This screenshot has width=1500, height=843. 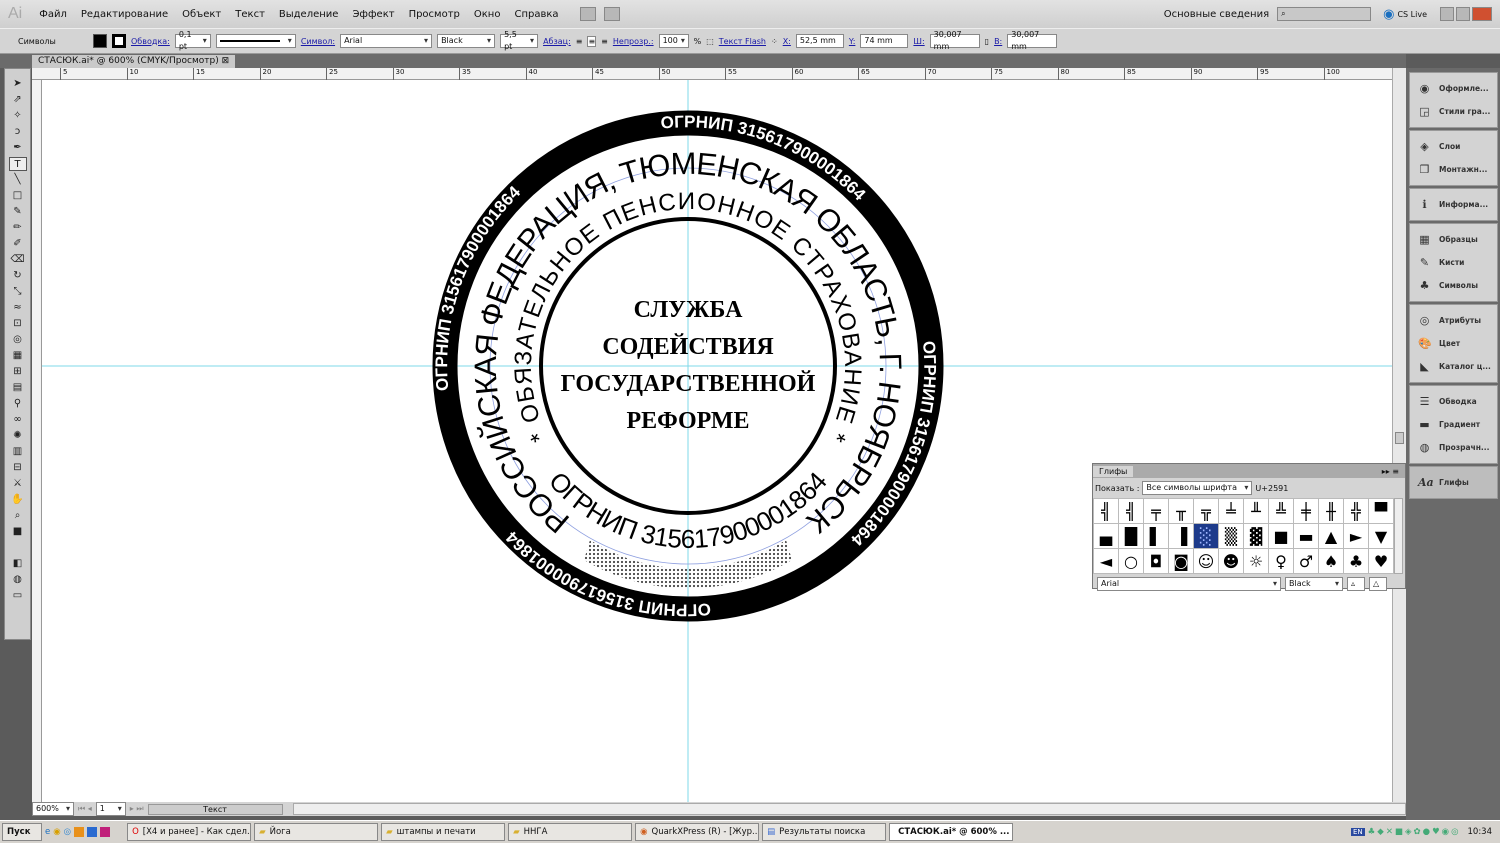 What do you see at coordinates (18, 372) in the screenshot?
I see `mesh-tool-icon: ⊞` at bounding box center [18, 372].